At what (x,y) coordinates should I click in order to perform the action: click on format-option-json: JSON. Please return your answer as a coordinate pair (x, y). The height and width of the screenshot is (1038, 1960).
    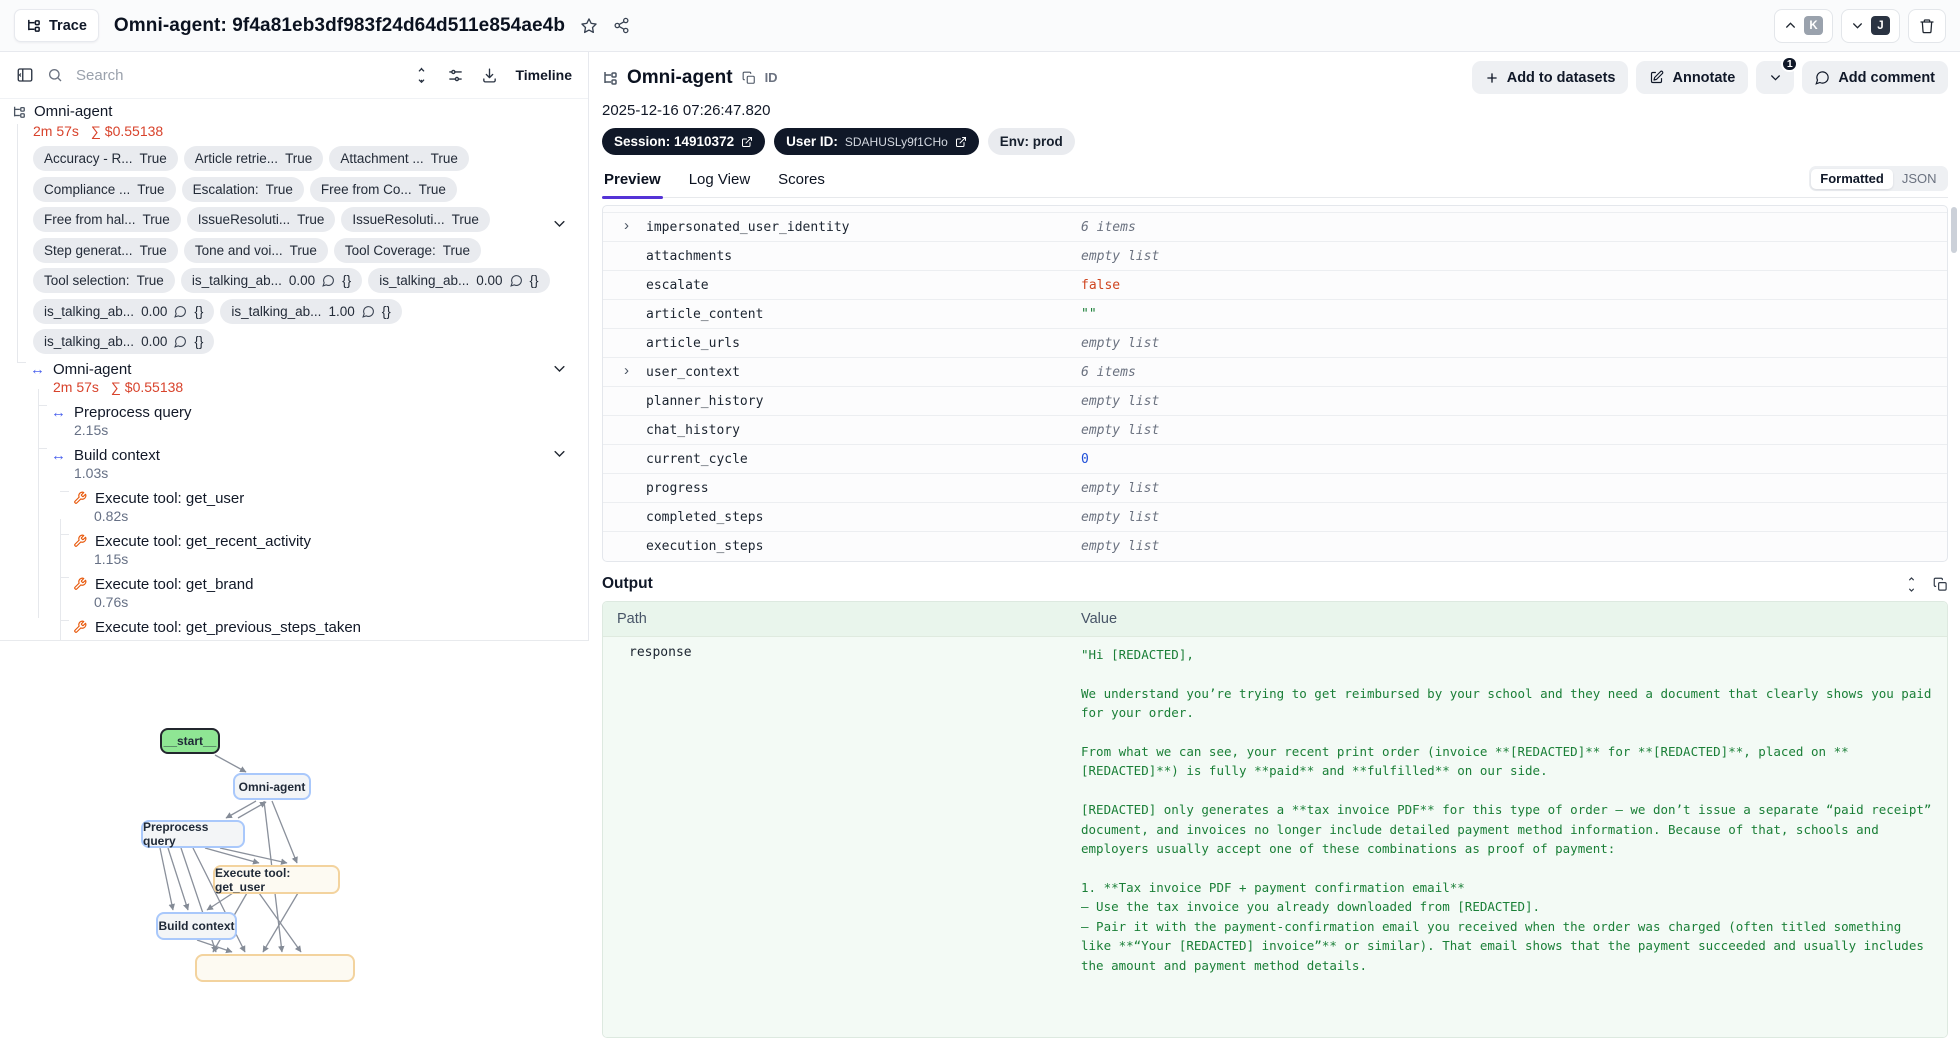
    Looking at the image, I should click on (1919, 179).